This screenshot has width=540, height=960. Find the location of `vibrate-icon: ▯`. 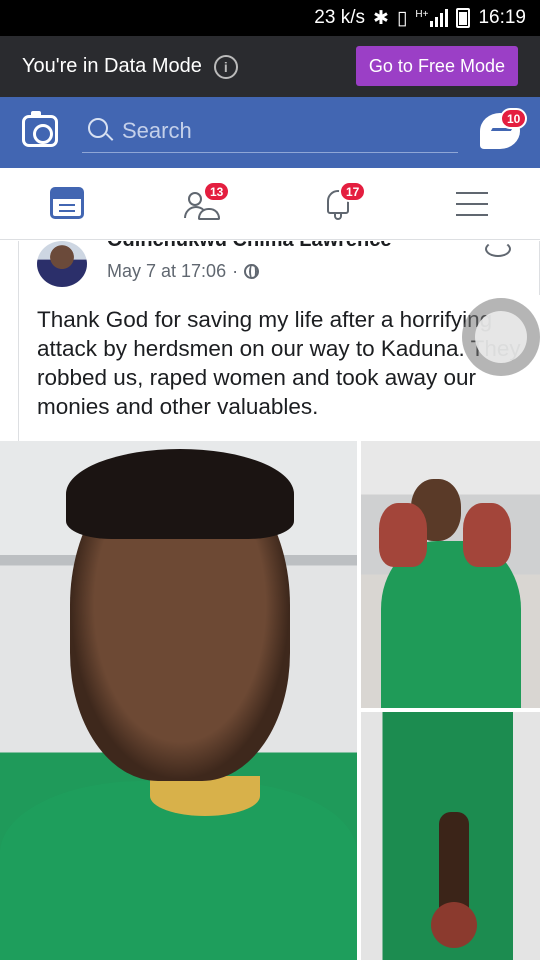

vibrate-icon: ▯ is located at coordinates (402, 18).